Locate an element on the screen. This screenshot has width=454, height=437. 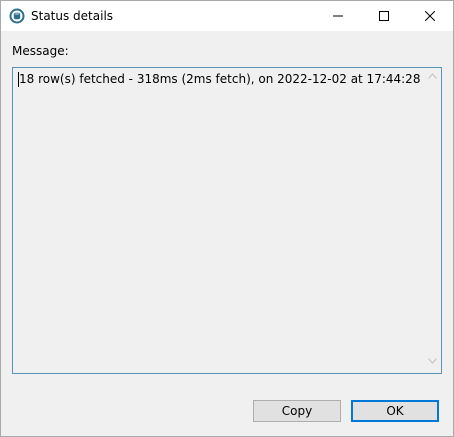
copy-button: Copy is located at coordinates (297, 411).